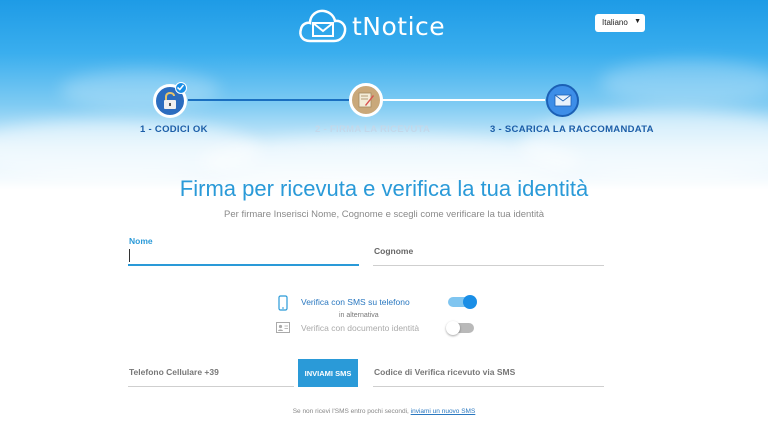 The image size is (768, 432). Describe the element at coordinates (637, 21) in the screenshot. I see `chevron-down-icon: ▼` at that location.